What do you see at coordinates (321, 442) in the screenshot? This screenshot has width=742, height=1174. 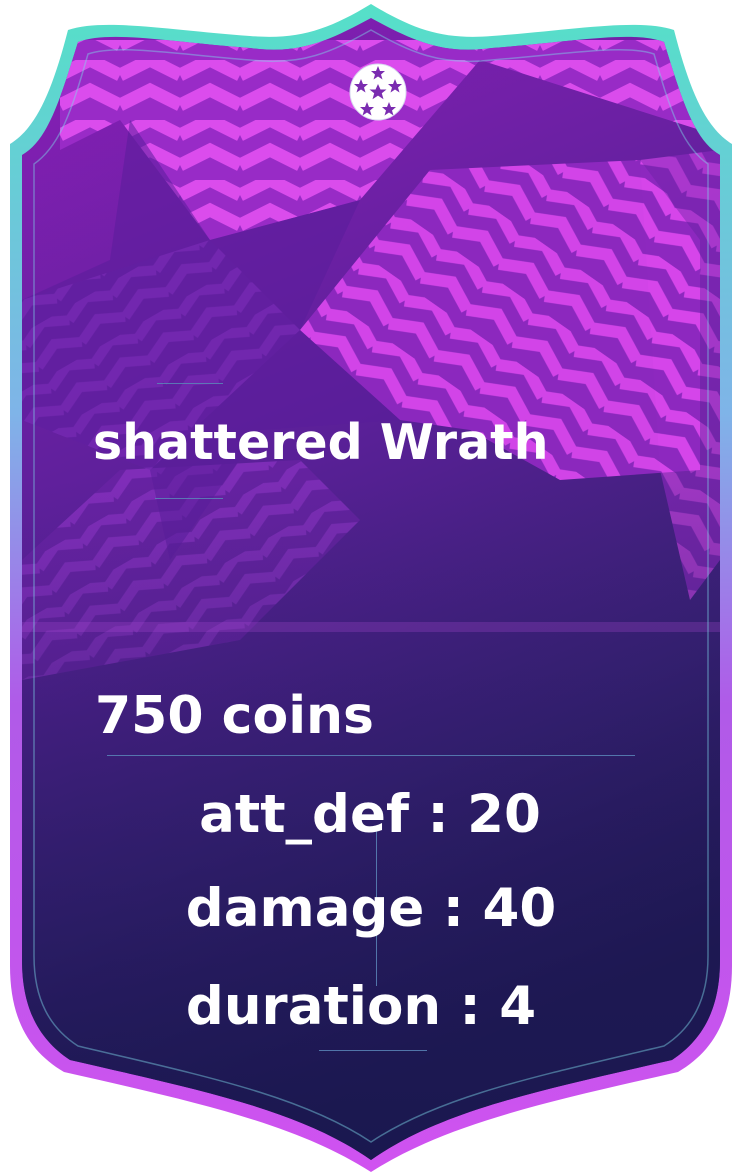 I see `card-title: shattered Wrath` at bounding box center [321, 442].